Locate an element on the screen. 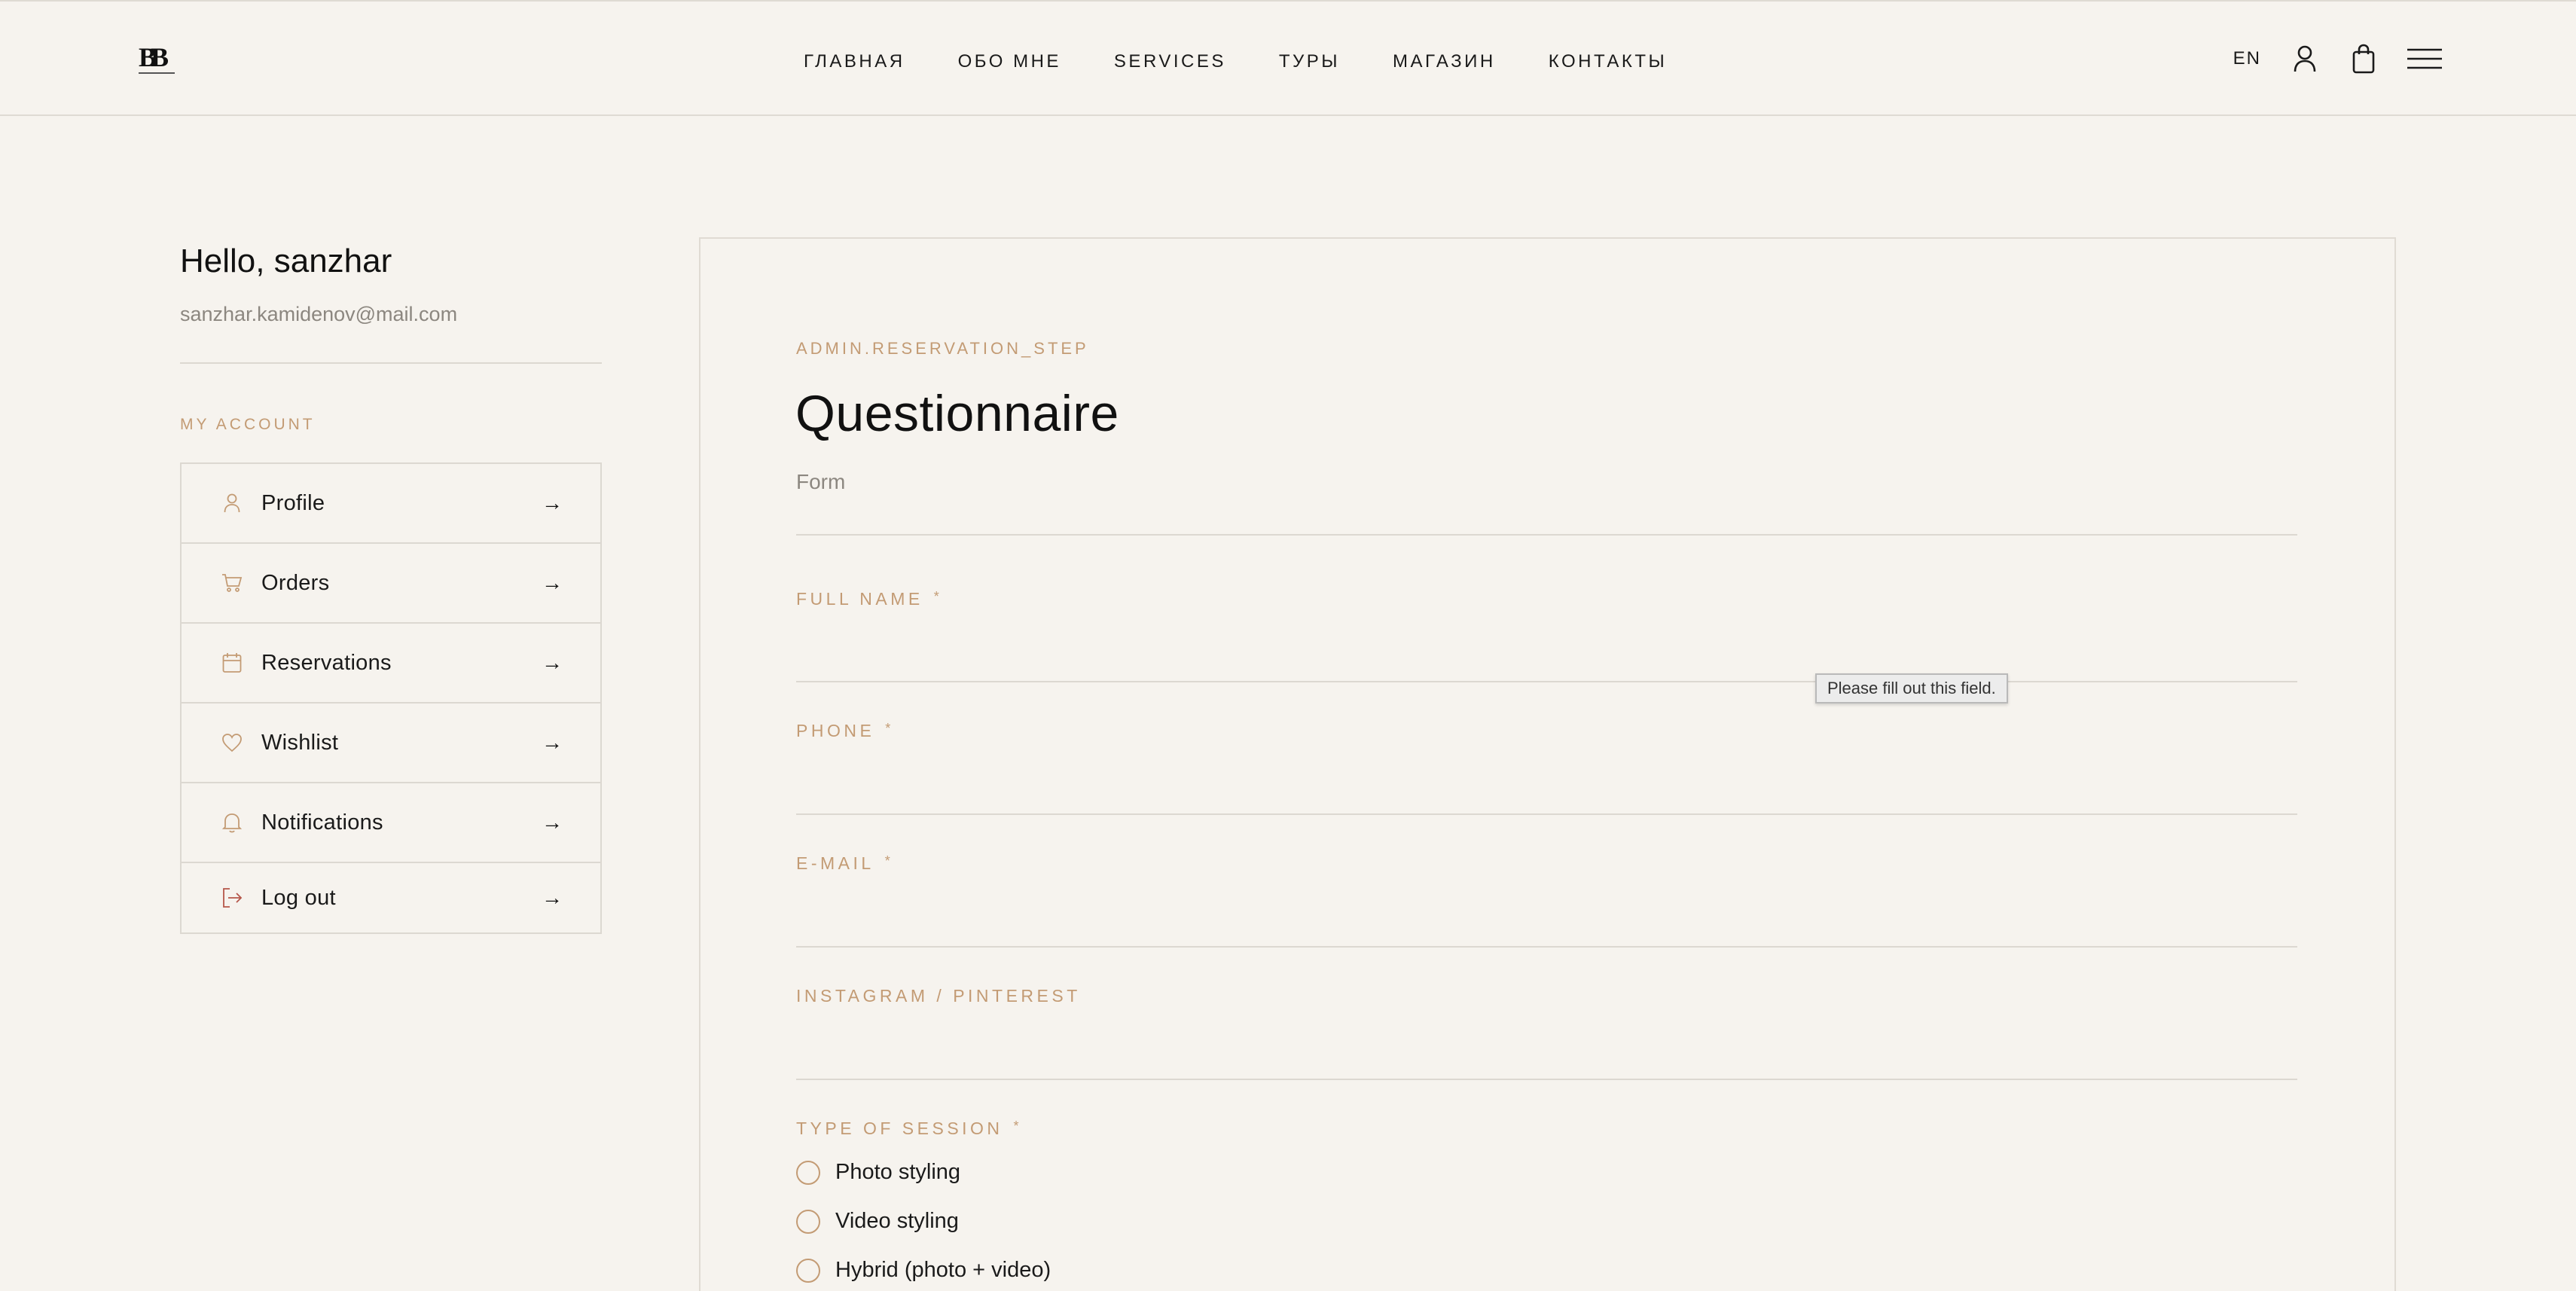 The width and height of the screenshot is (2576, 1291). sidebar-item-label: Reservations is located at coordinates (327, 662).